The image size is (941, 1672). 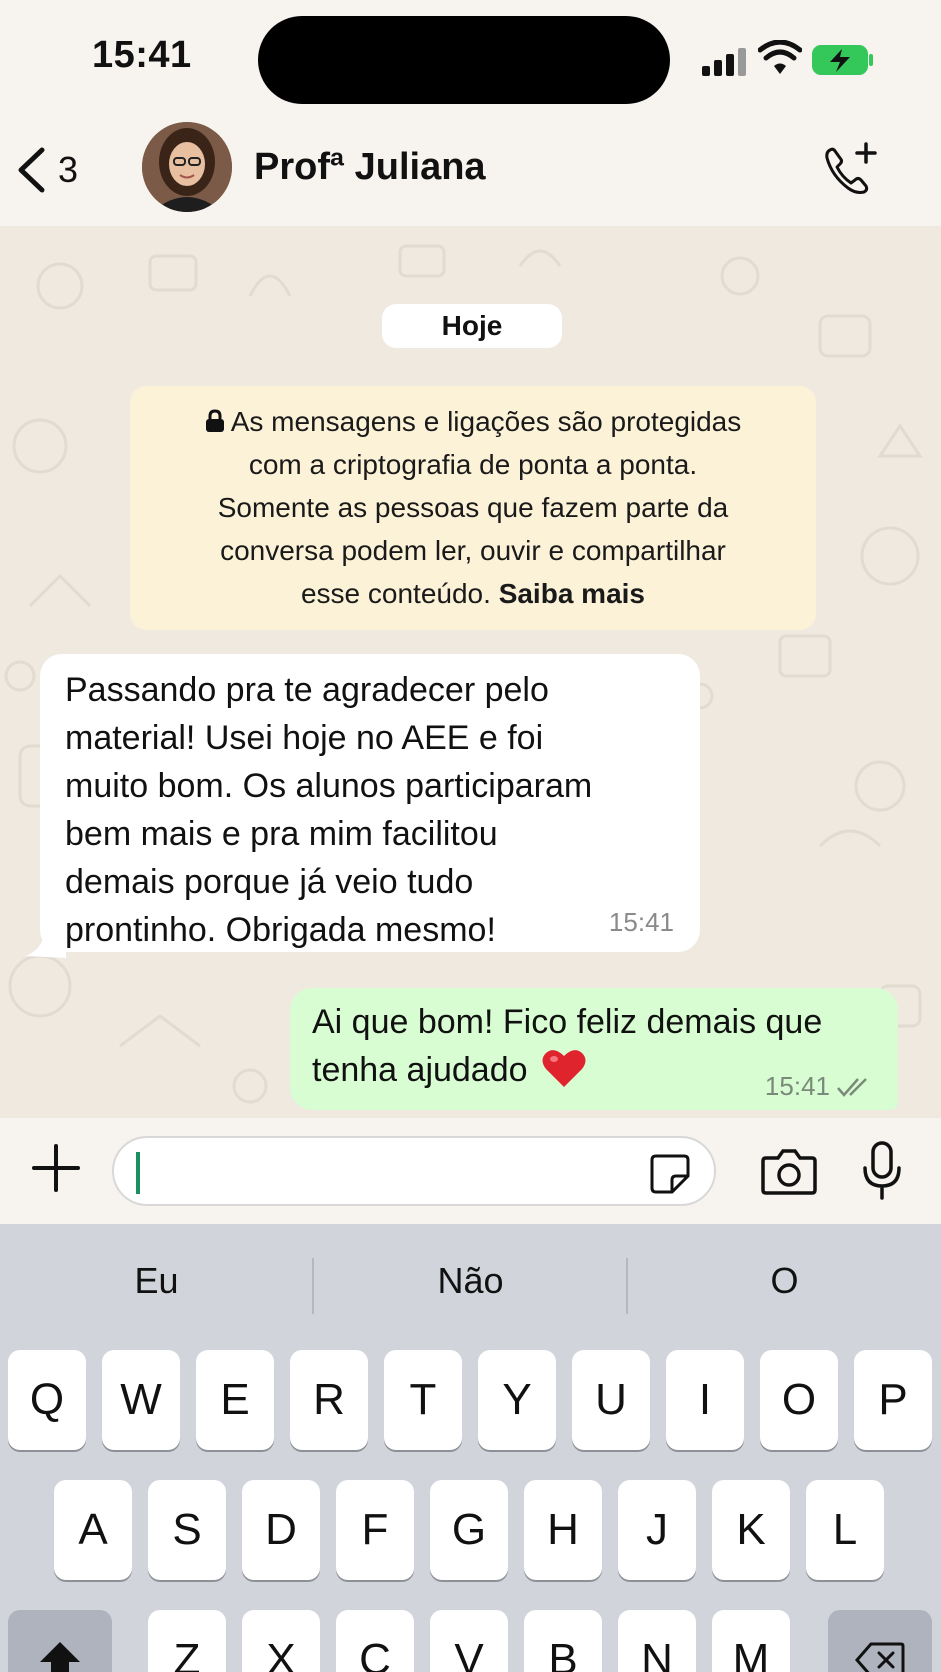 I want to click on dynamic-island, so click(x=464, y=60).